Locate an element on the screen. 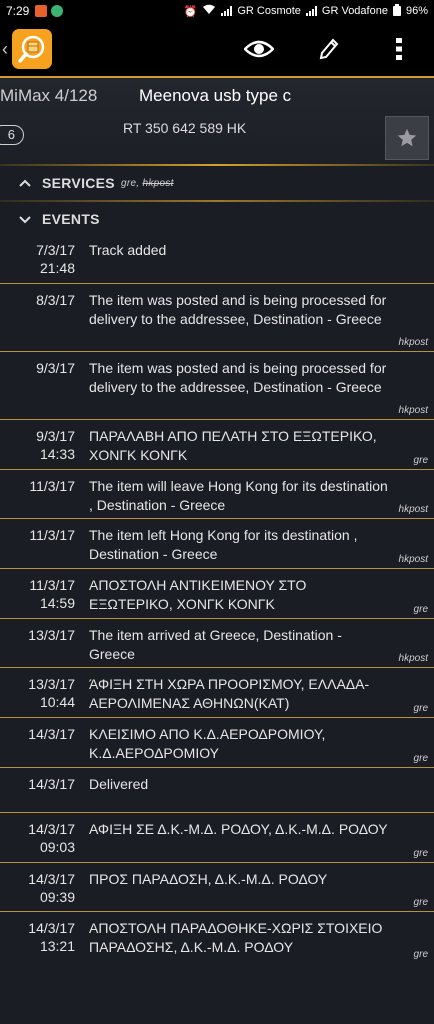 Image resolution: width=434 pixels, height=1024 pixels. event-date-value: 9/3/17 is located at coordinates (55, 436).